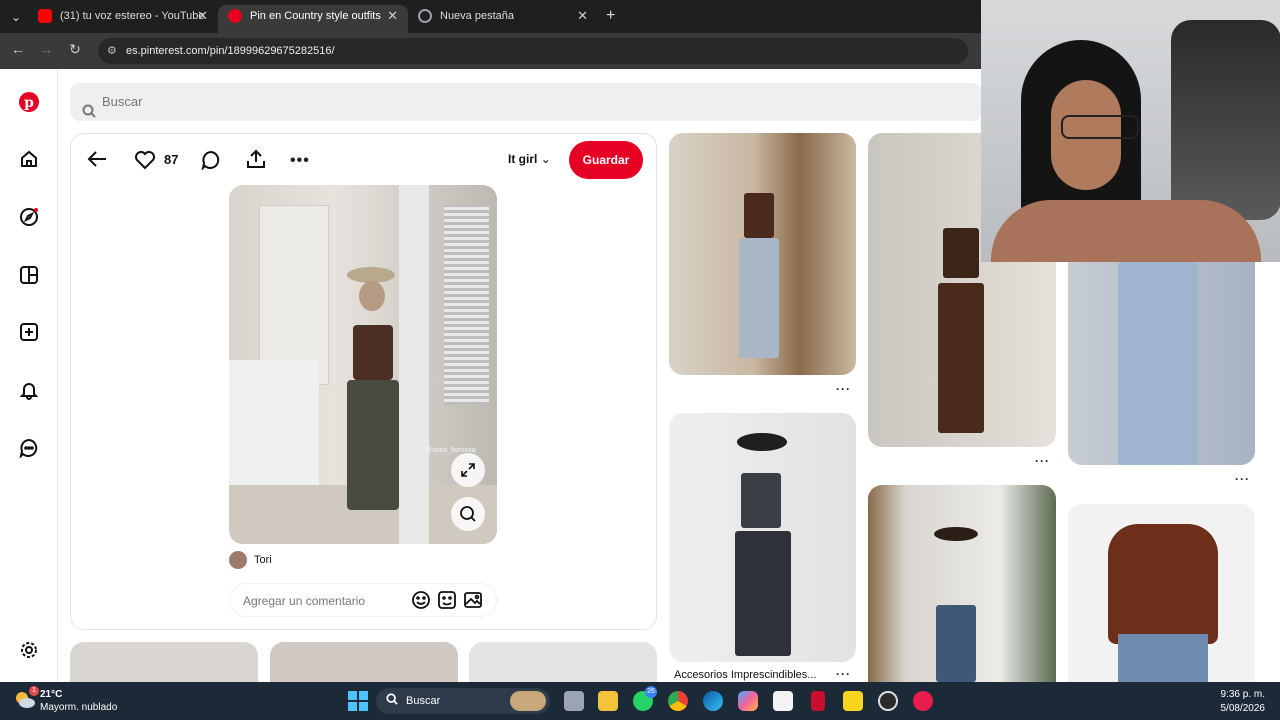  What do you see at coordinates (34, 691) in the screenshot?
I see `weather-badge: 1` at bounding box center [34, 691].